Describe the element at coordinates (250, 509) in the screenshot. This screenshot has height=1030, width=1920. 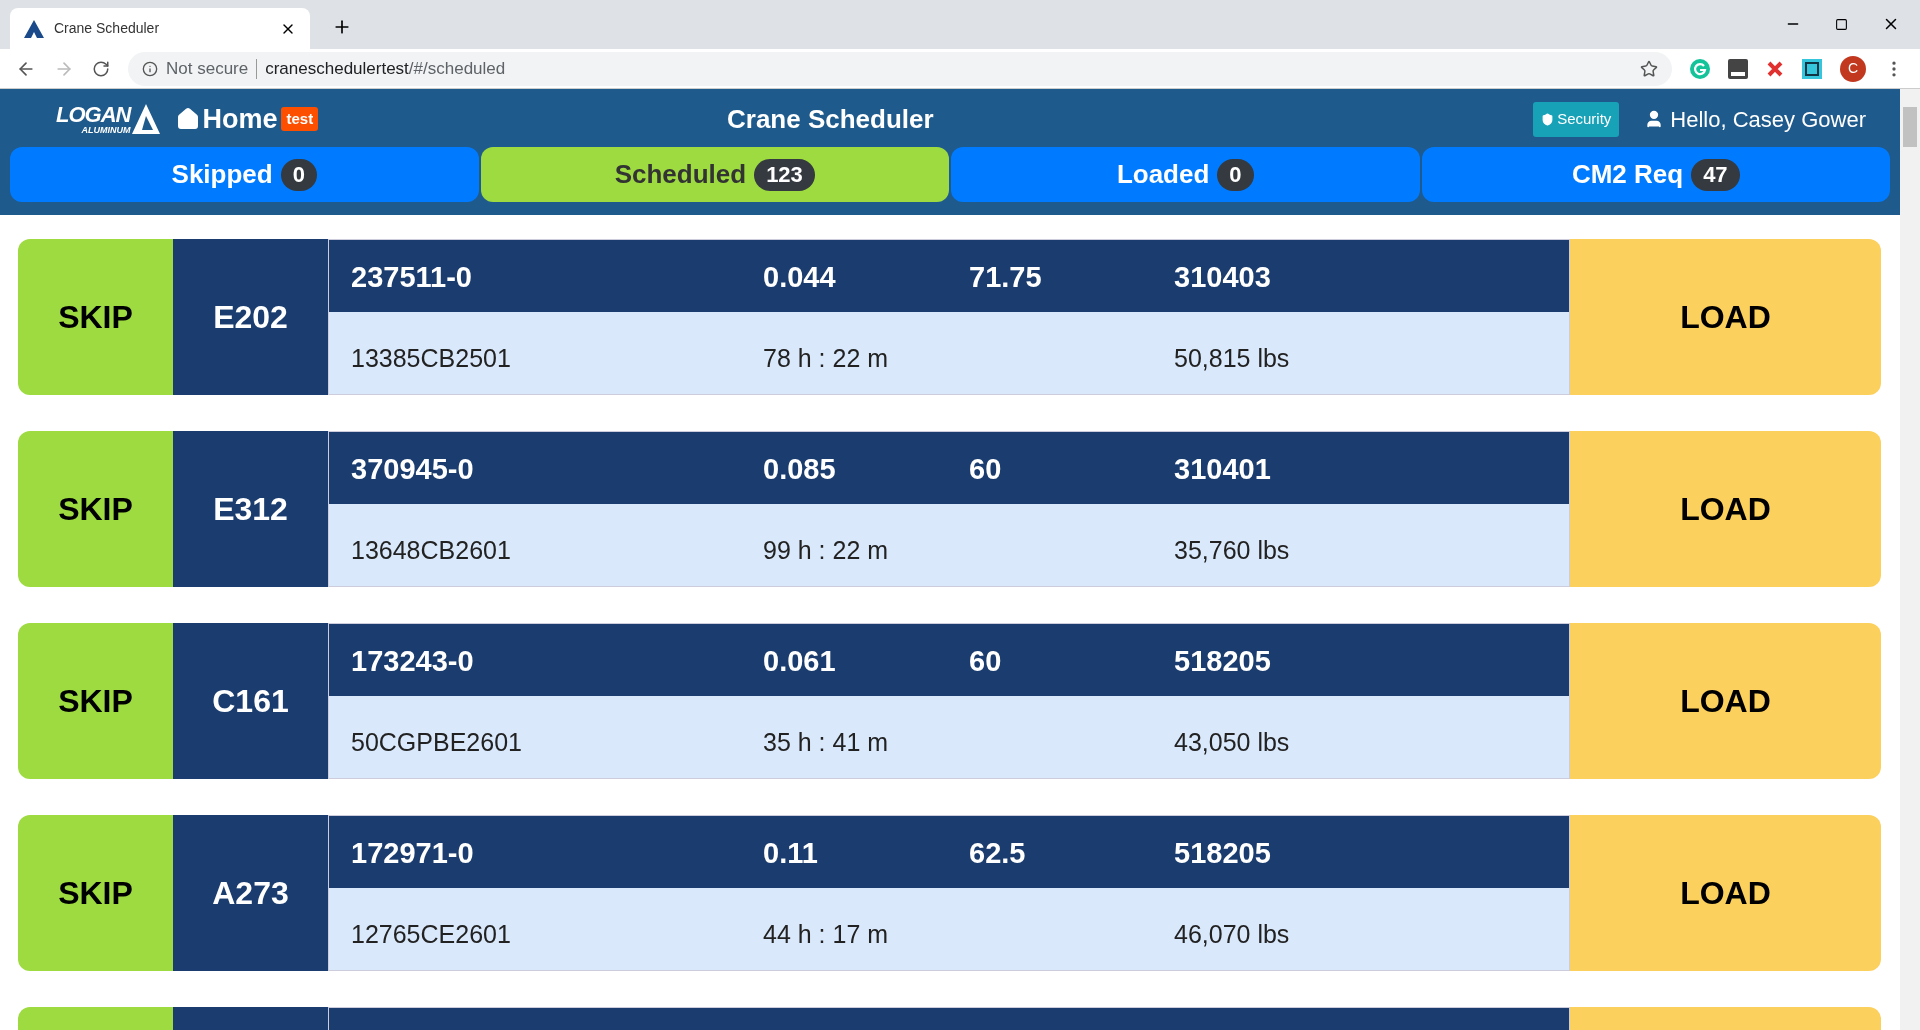
I see `bay-cell: E312` at that location.